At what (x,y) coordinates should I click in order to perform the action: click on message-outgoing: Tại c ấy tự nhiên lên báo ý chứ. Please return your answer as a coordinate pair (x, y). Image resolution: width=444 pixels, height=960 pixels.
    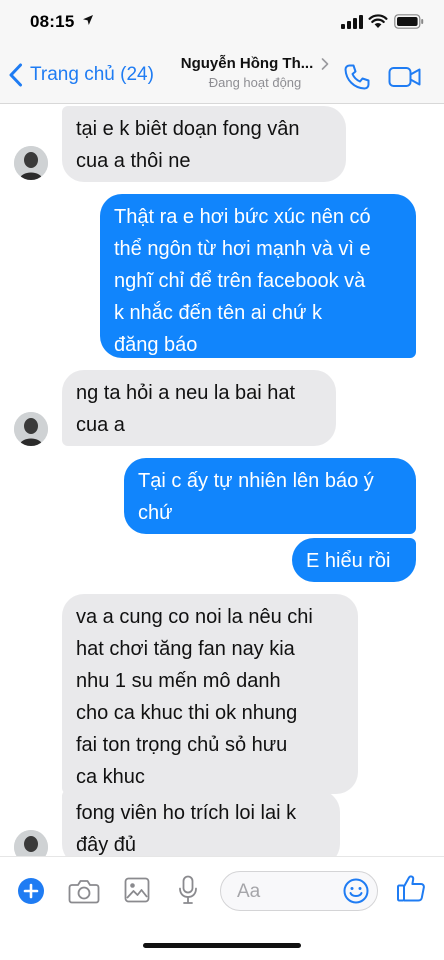
    Looking at the image, I should click on (270, 496).